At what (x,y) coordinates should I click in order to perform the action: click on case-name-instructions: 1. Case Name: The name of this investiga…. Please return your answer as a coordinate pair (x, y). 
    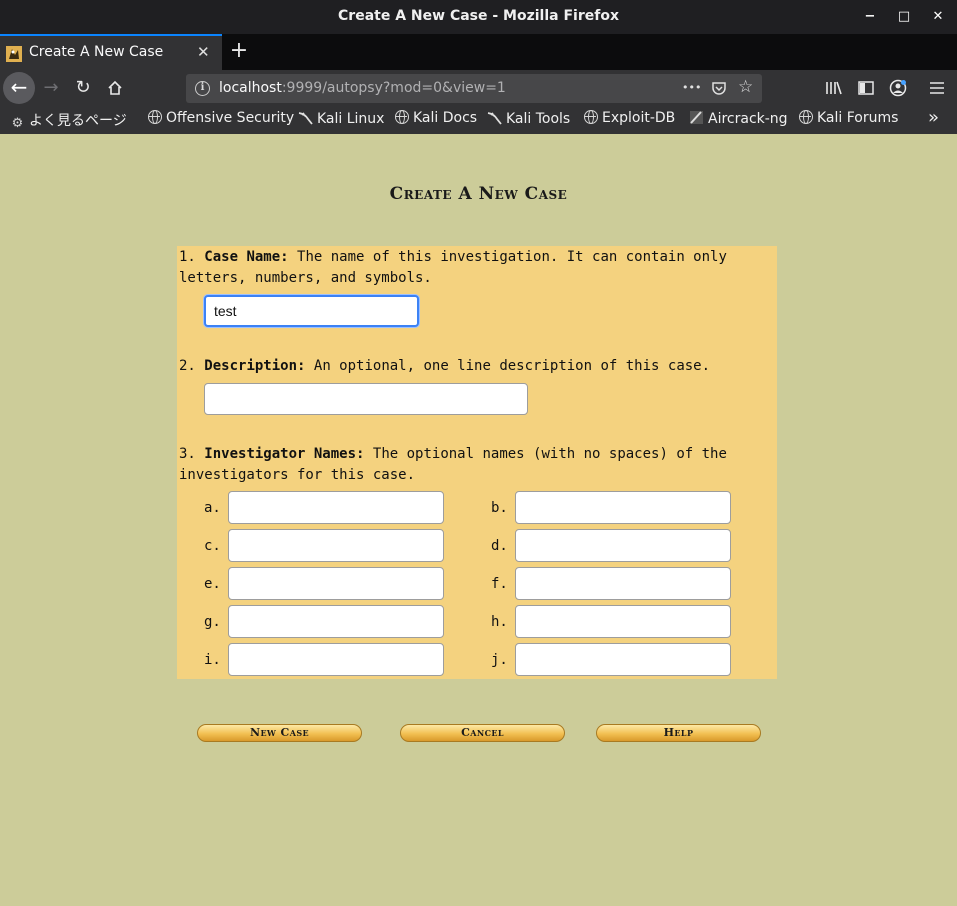
    Looking at the image, I should click on (459, 268).